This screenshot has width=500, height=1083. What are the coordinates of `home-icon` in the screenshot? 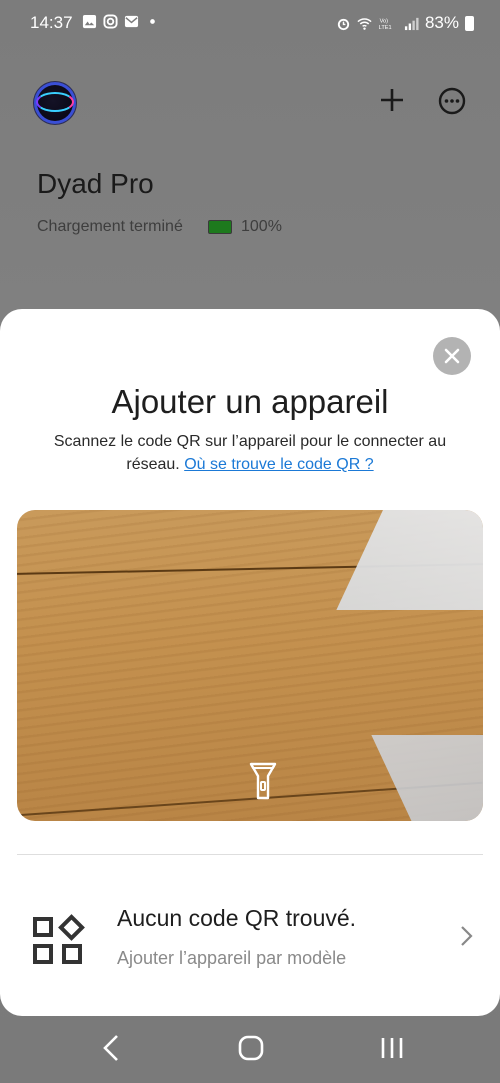 It's located at (251, 1048).